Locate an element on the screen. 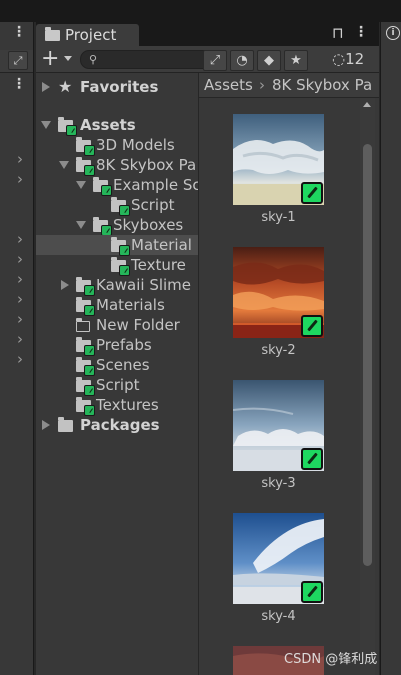 The width and height of the screenshot is (401, 675). add-asset-button: + is located at coordinates (50, 59).